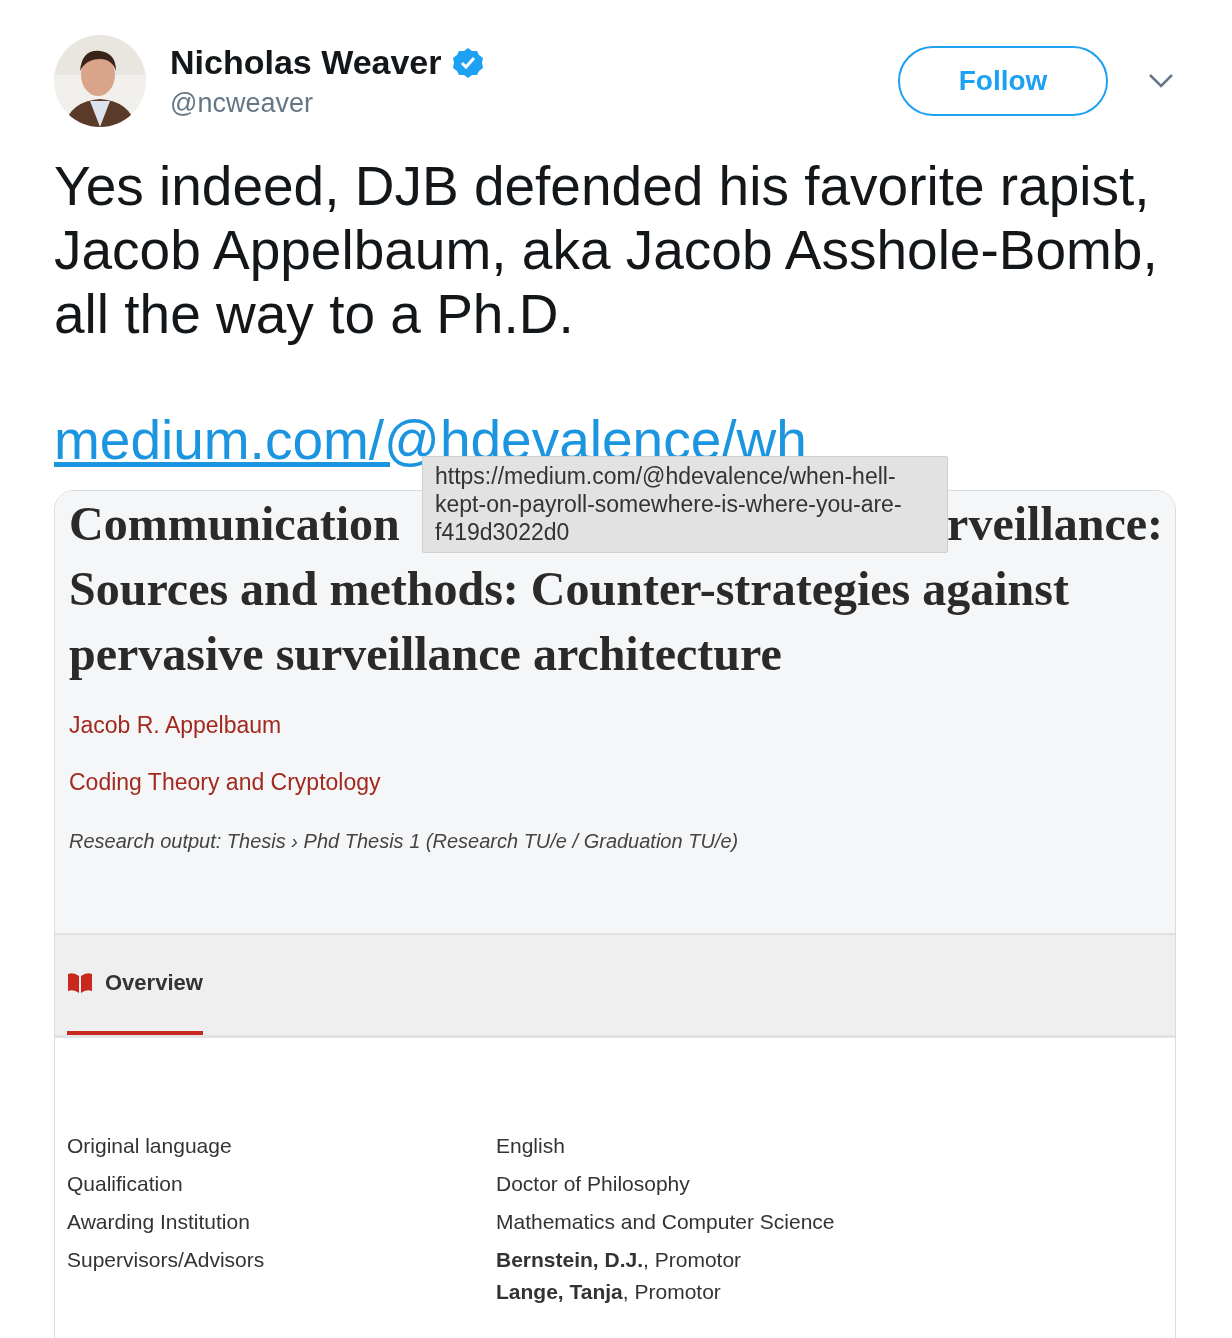  I want to click on organisation-link: Coding Theory and Cryptology, so click(616, 782).